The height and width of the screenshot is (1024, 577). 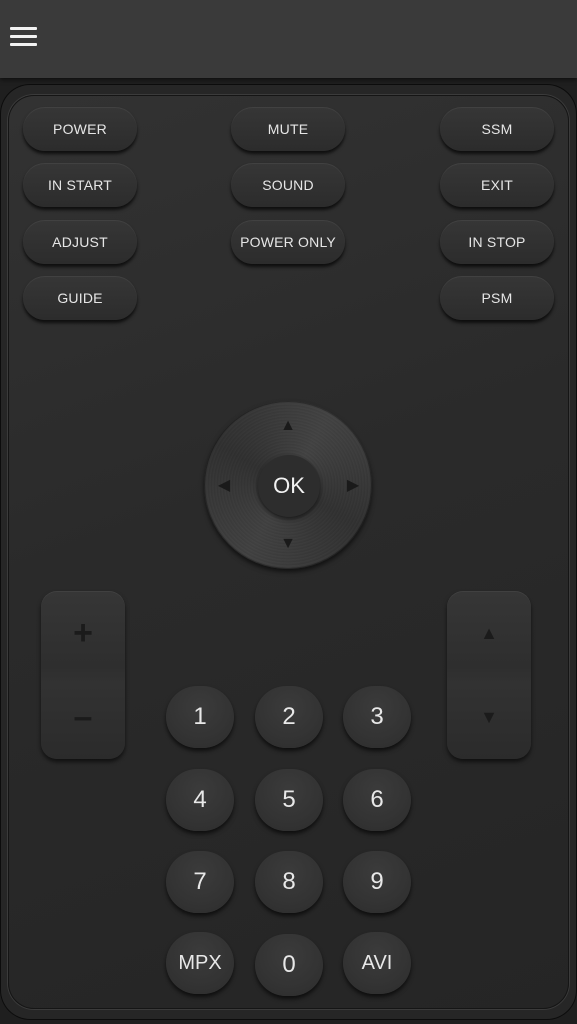 What do you see at coordinates (377, 717) in the screenshot?
I see `key-3-button: 3` at bounding box center [377, 717].